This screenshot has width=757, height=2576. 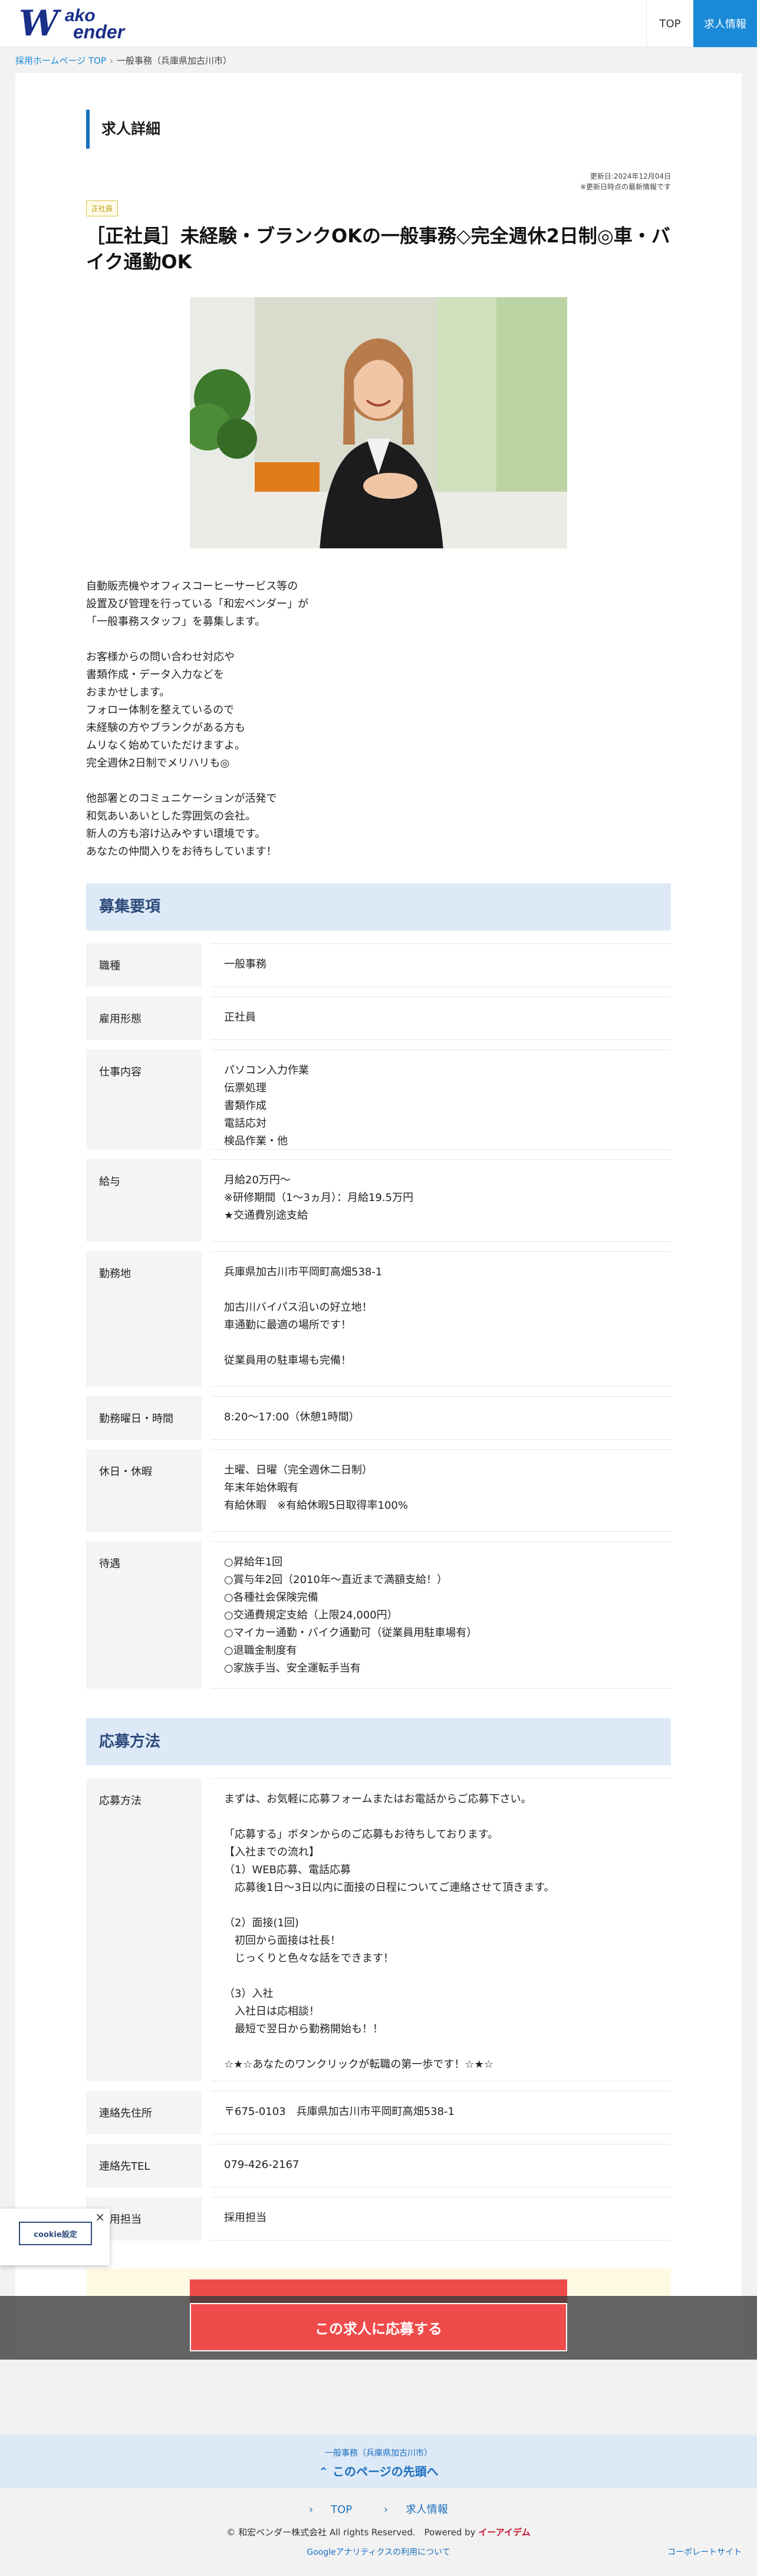 I want to click on row-value-line: 最短で翌日から勤務開始も！！, so click(x=303, y=2029).